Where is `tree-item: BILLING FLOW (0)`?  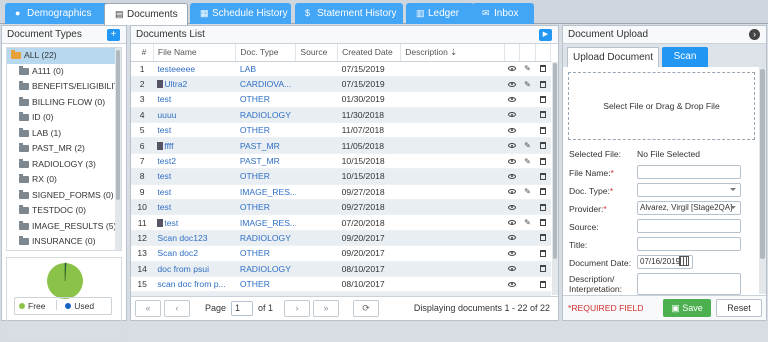 tree-item: BILLING FLOW (0) is located at coordinates (64, 103).